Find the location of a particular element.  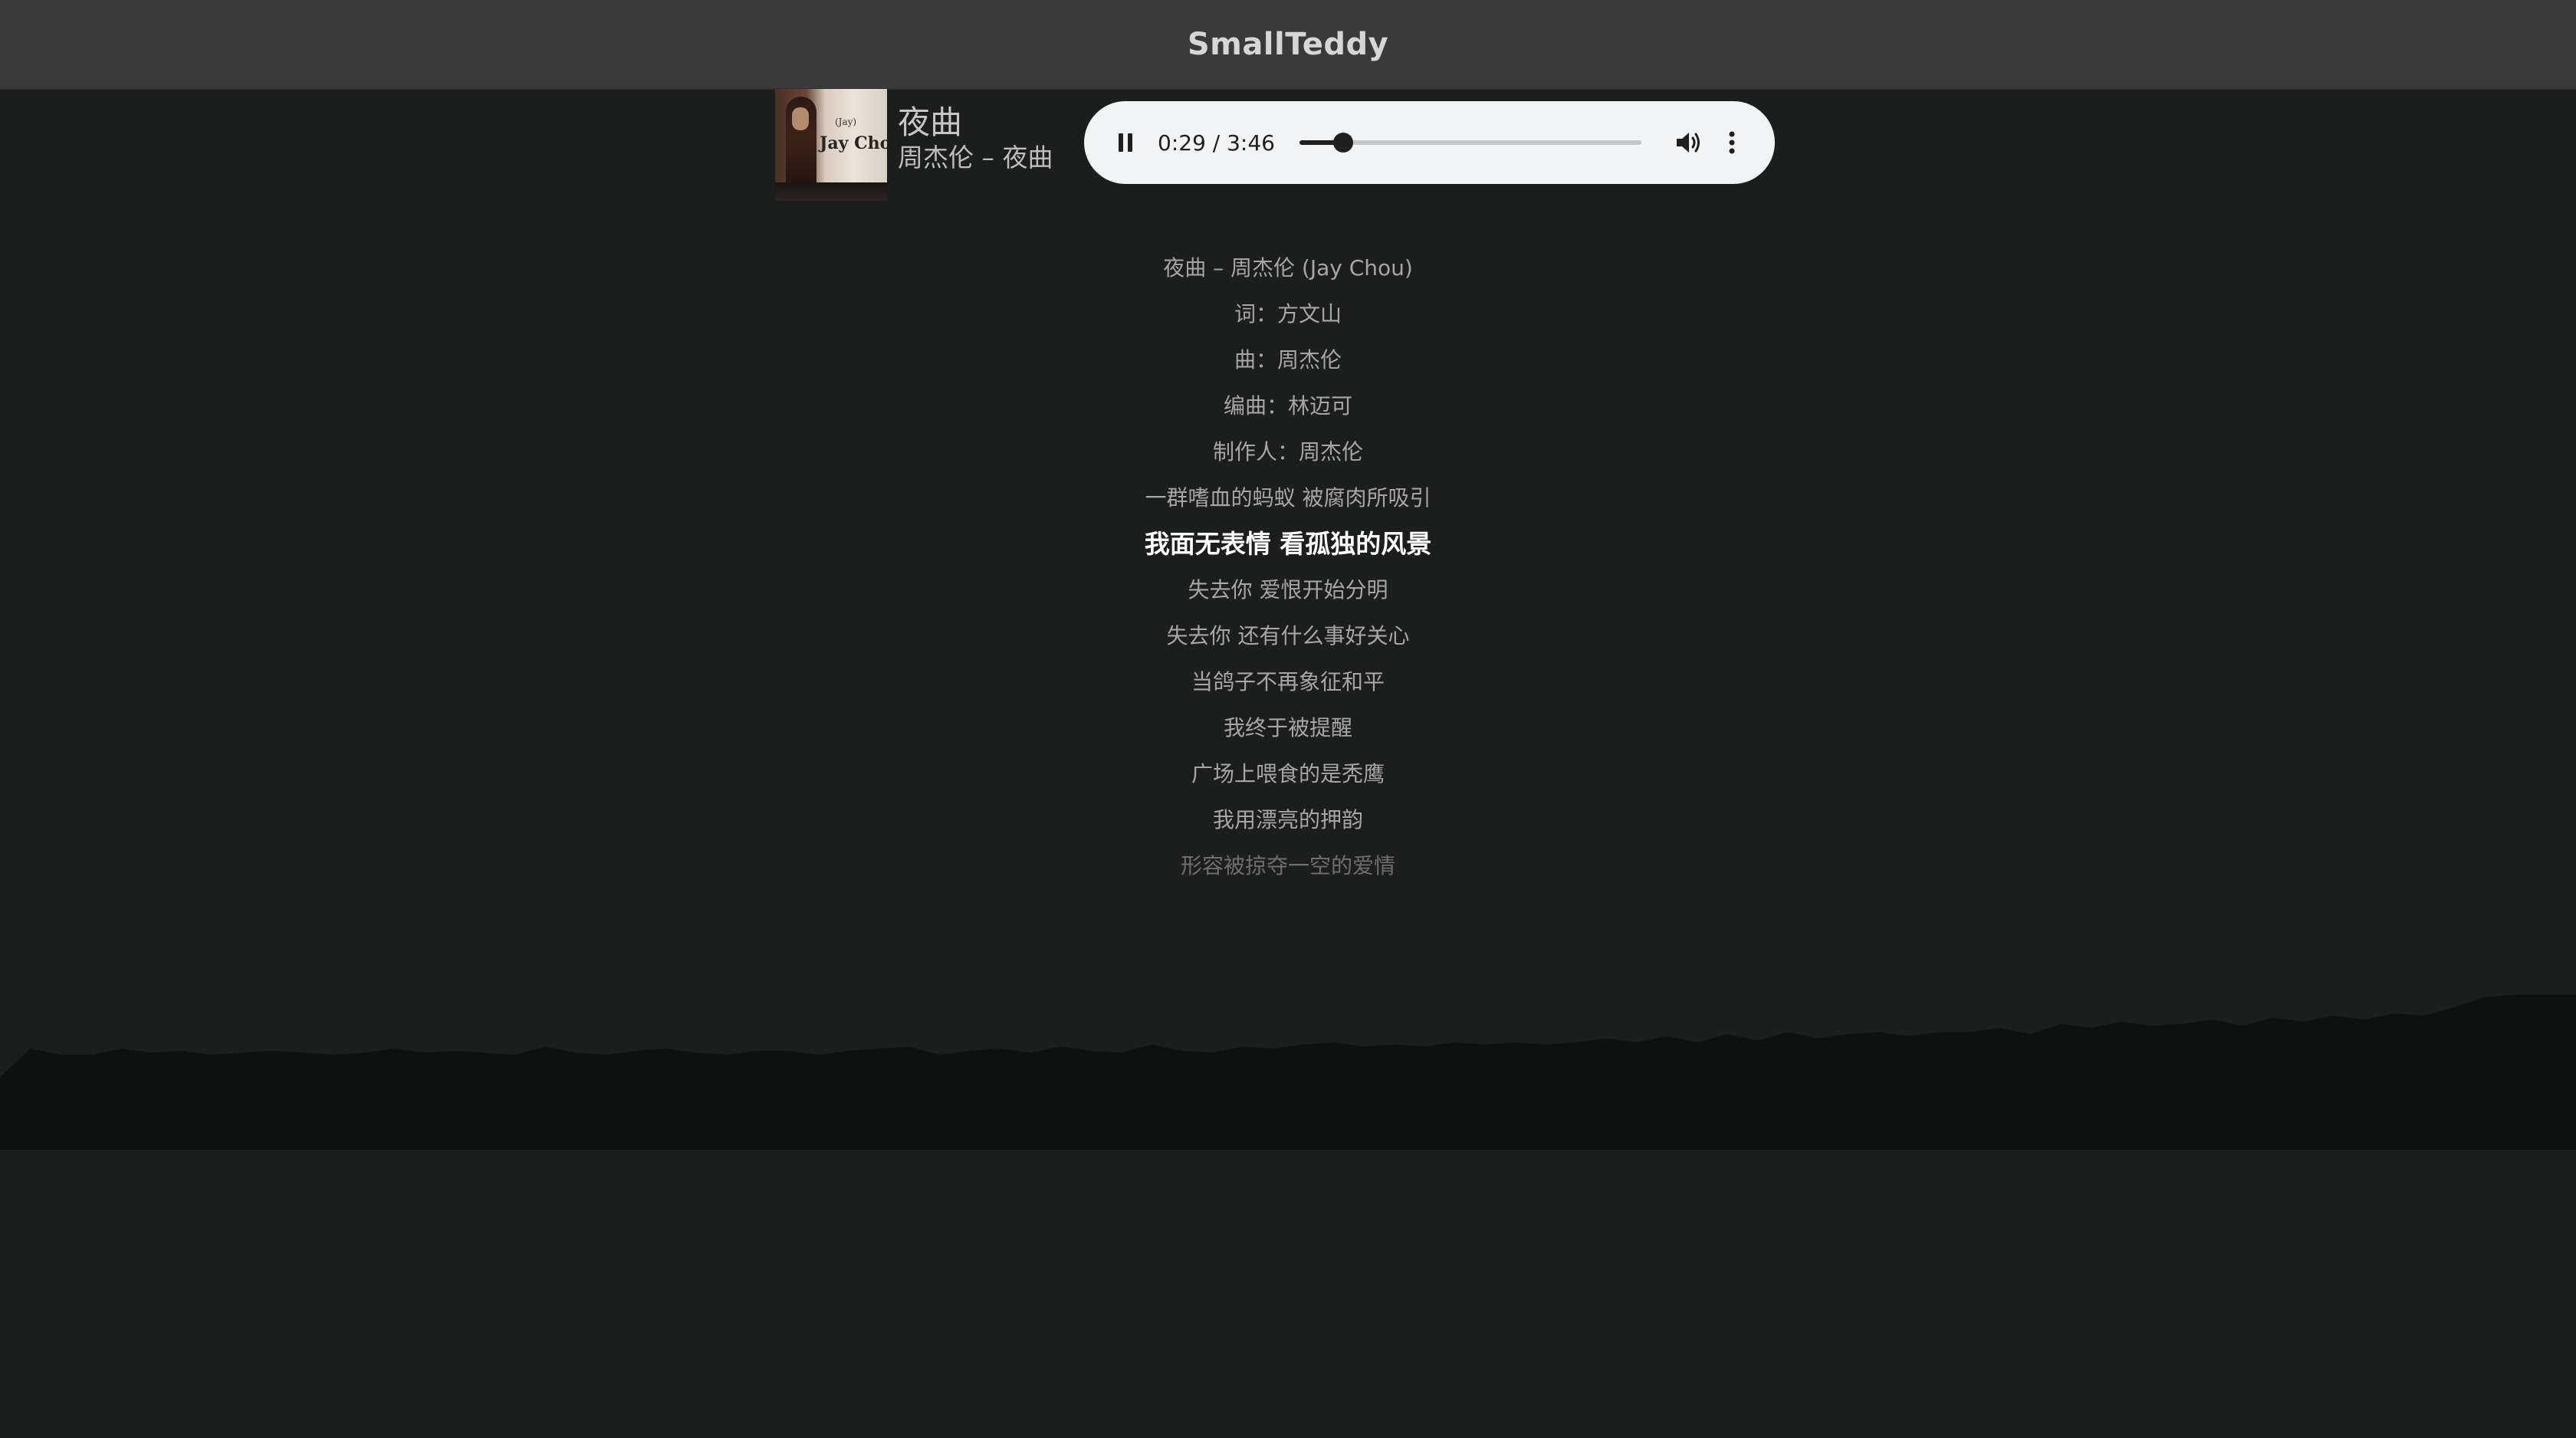

now-playing-info: (Jay) Jay Chou 夜曲 周杰伦 – 夜曲 is located at coordinates (914, 145).